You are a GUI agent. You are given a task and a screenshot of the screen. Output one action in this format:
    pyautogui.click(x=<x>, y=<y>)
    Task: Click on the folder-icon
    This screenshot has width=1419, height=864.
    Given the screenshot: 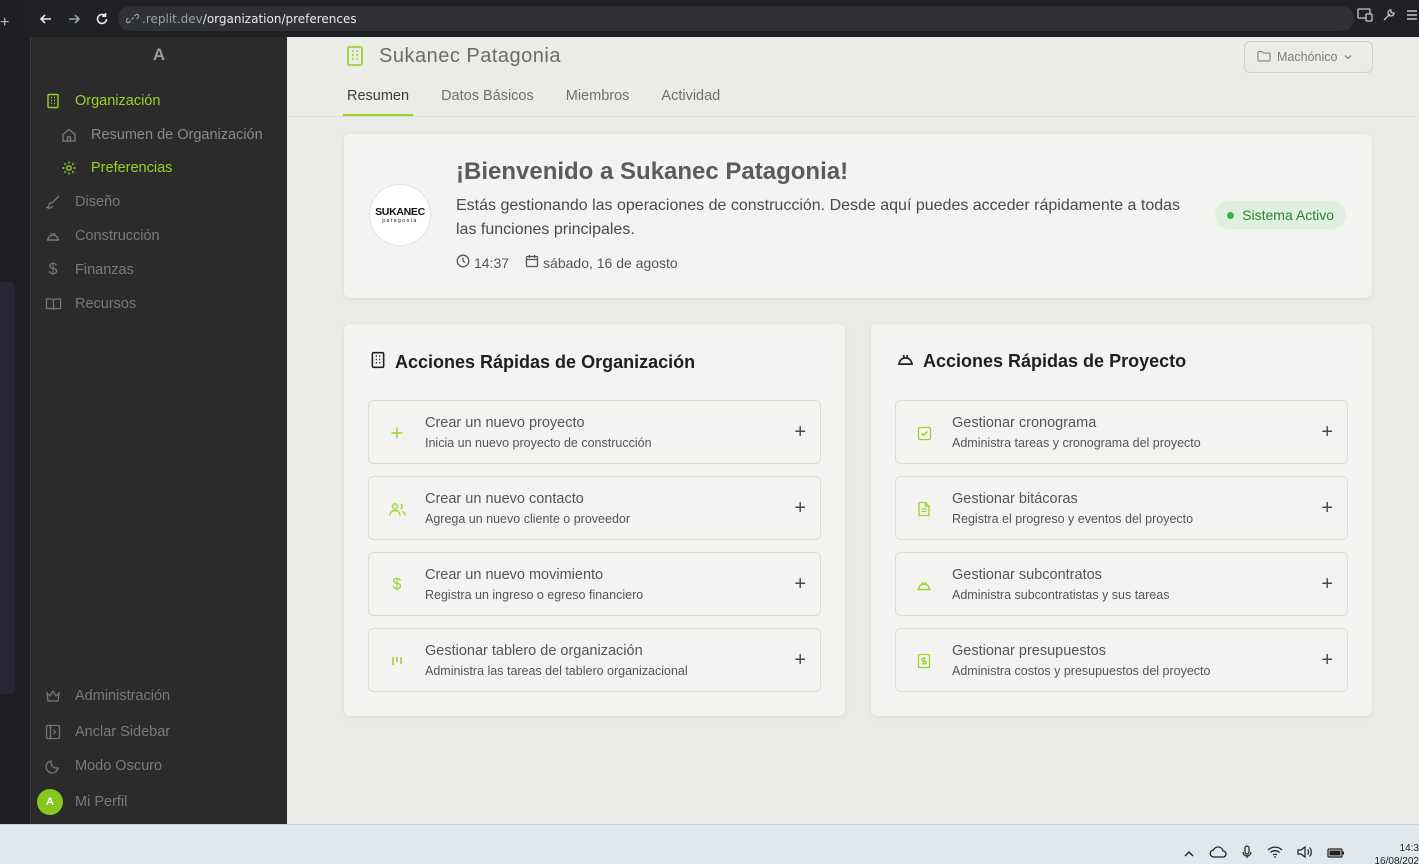 What is the action you would take?
    pyautogui.click(x=1264, y=57)
    